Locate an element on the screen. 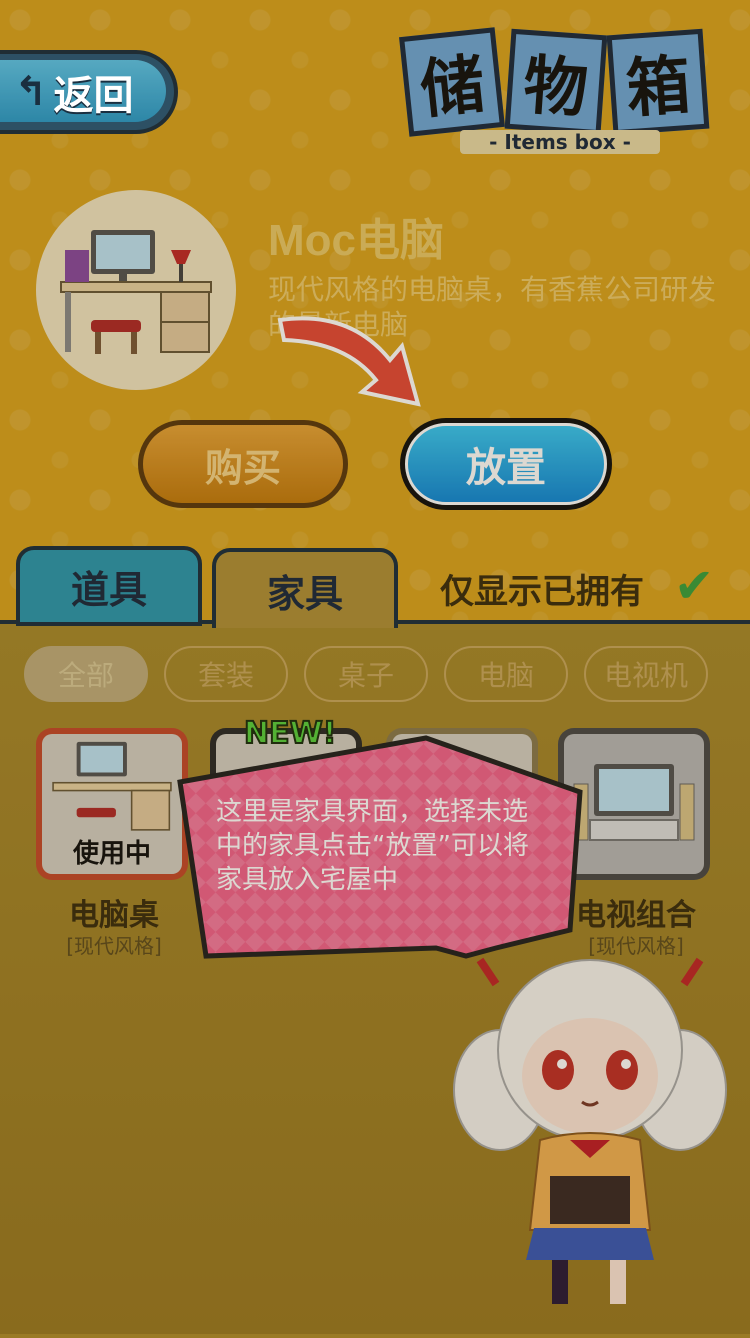 Image resolution: width=750 pixels, height=1338 pixels. place-button-label: 放置 is located at coordinates (506, 464).